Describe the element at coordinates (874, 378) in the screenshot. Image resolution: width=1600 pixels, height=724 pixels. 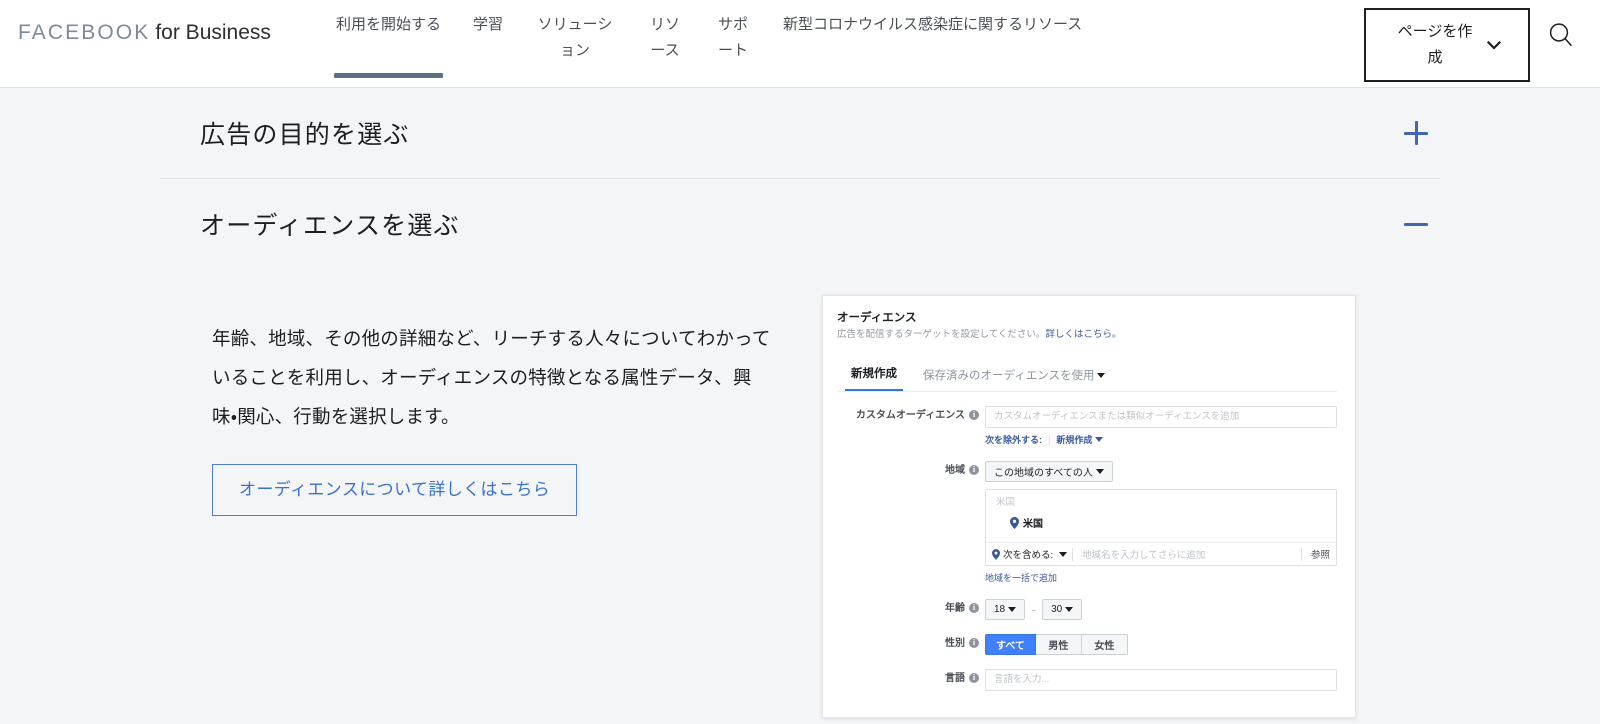
I see `tab-create-new: 新規作成` at that location.